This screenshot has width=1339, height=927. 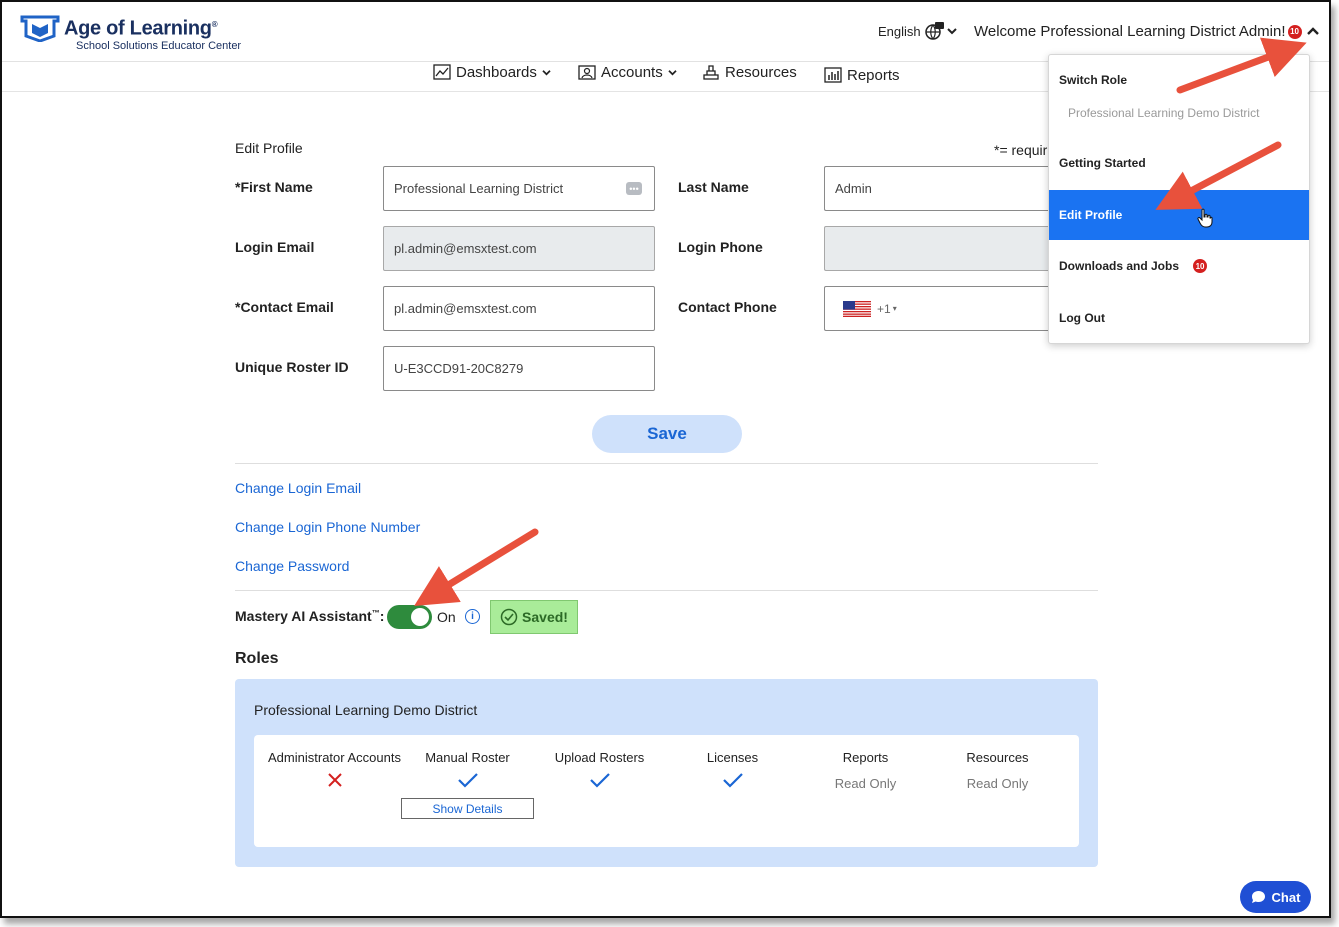 I want to click on change-password-link: Change Password, so click(x=292, y=566).